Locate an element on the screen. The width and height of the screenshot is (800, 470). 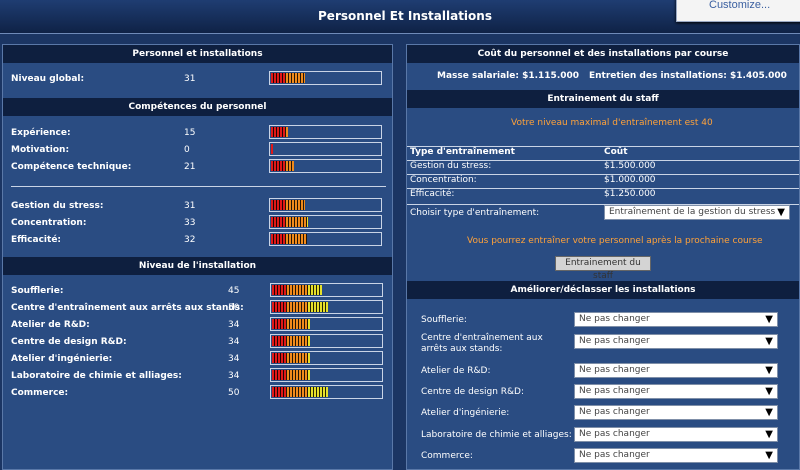
facility-label: Soufflerie: is located at coordinates (37, 291).